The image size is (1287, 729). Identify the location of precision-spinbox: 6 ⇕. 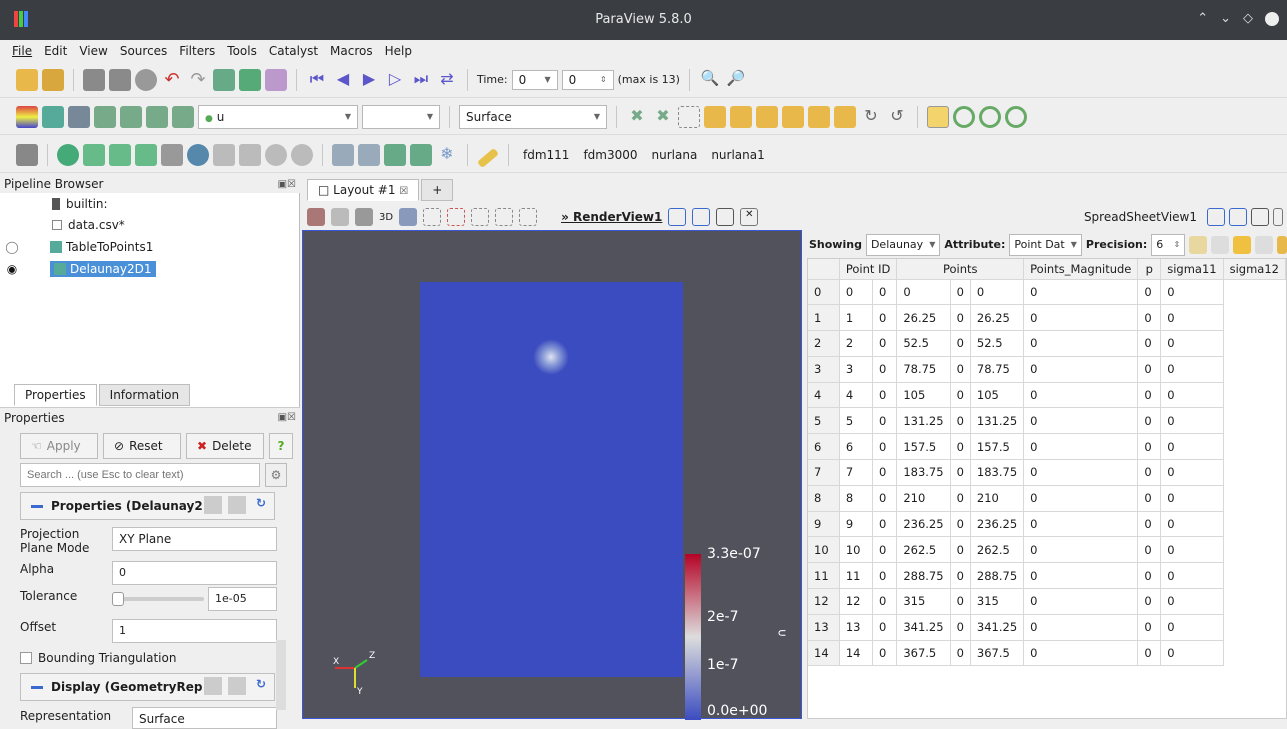
(1168, 244).